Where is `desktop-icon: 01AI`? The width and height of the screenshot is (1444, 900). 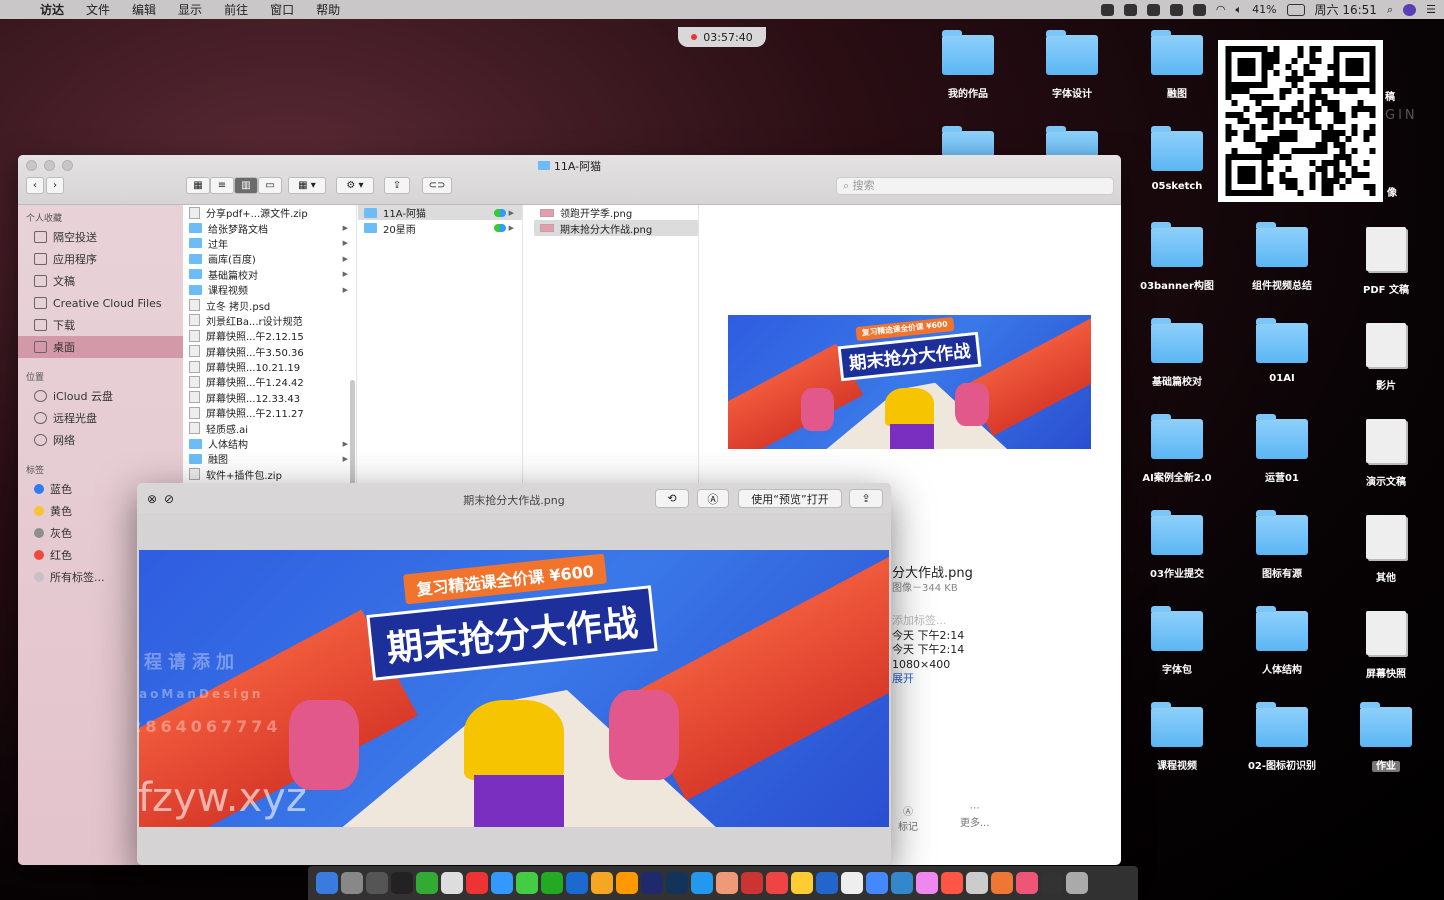 desktop-icon: 01AI is located at coordinates (1282, 351).